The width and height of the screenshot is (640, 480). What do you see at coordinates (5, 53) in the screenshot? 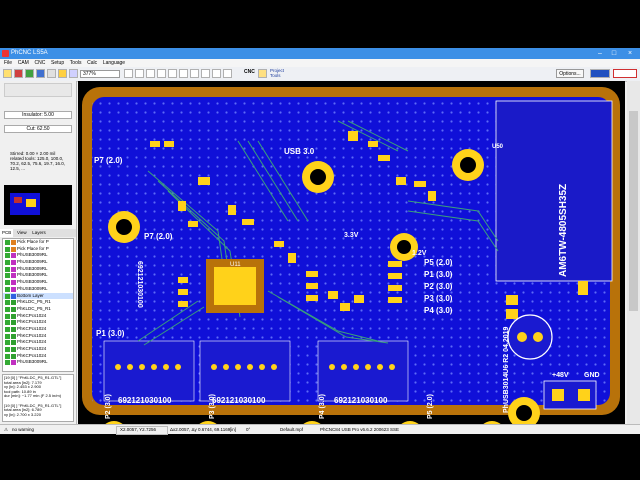
I see `app-icon` at bounding box center [5, 53].